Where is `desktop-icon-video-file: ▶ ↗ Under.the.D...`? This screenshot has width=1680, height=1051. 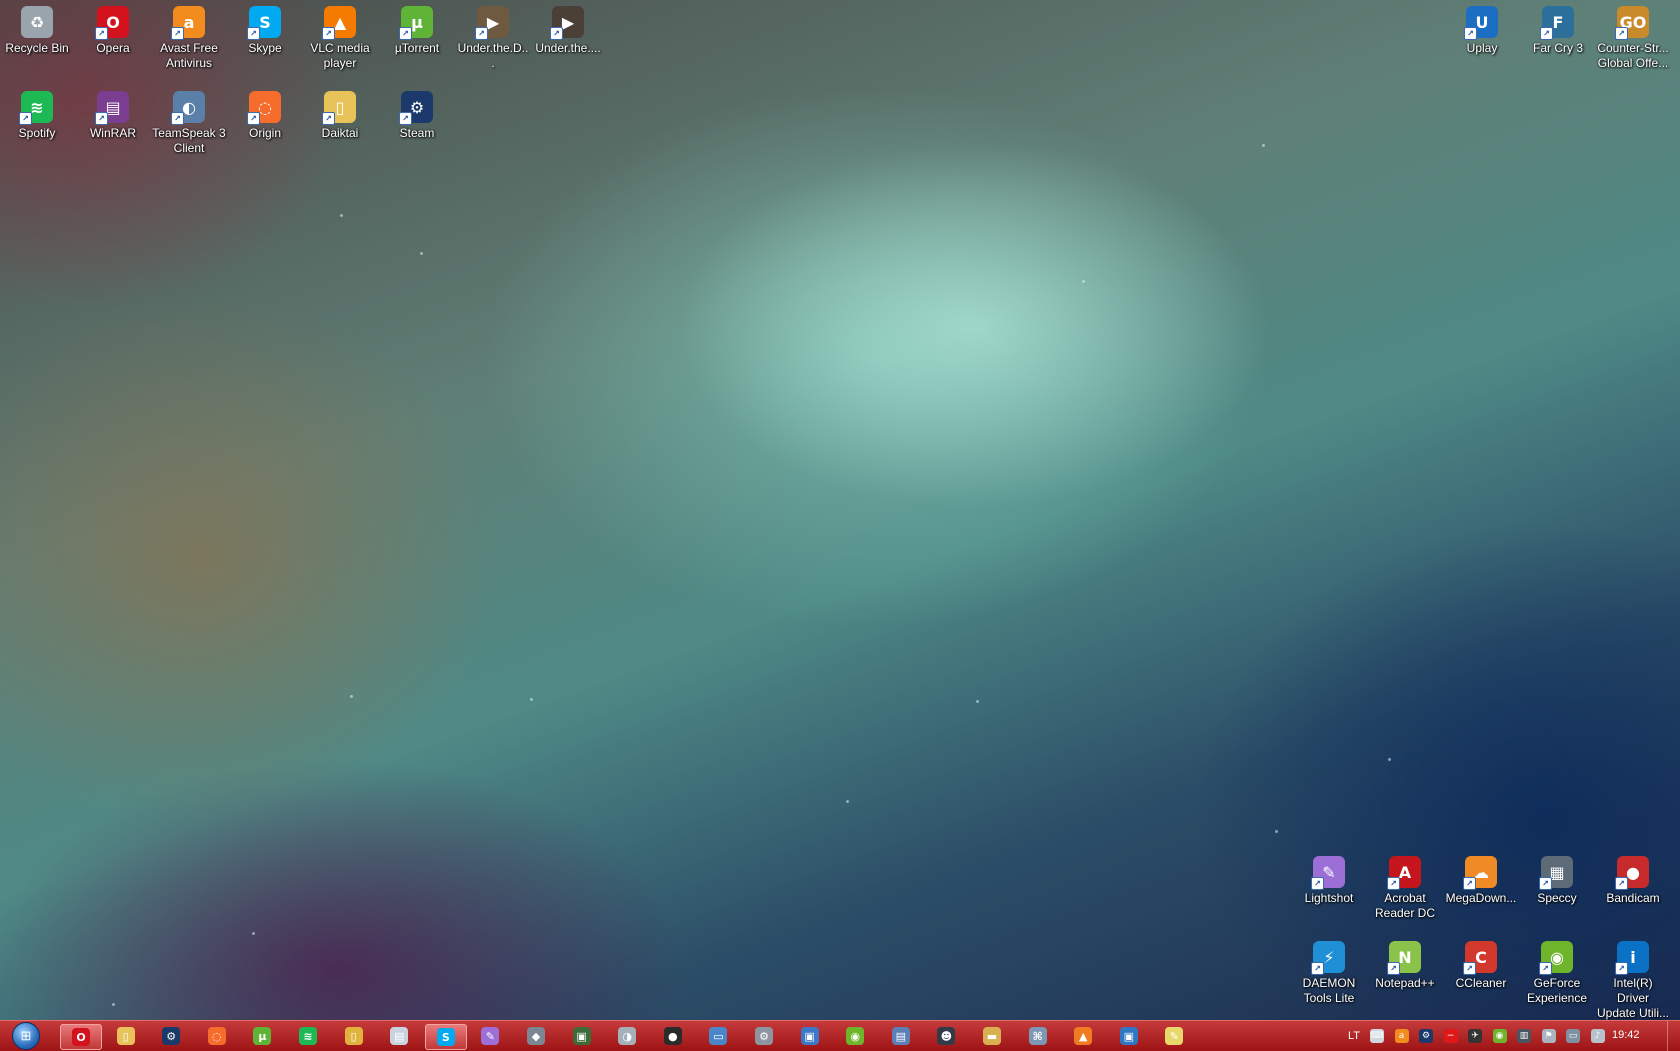 desktop-icon-video-file: ▶ ↗ Under.the.D... is located at coordinates (493, 35).